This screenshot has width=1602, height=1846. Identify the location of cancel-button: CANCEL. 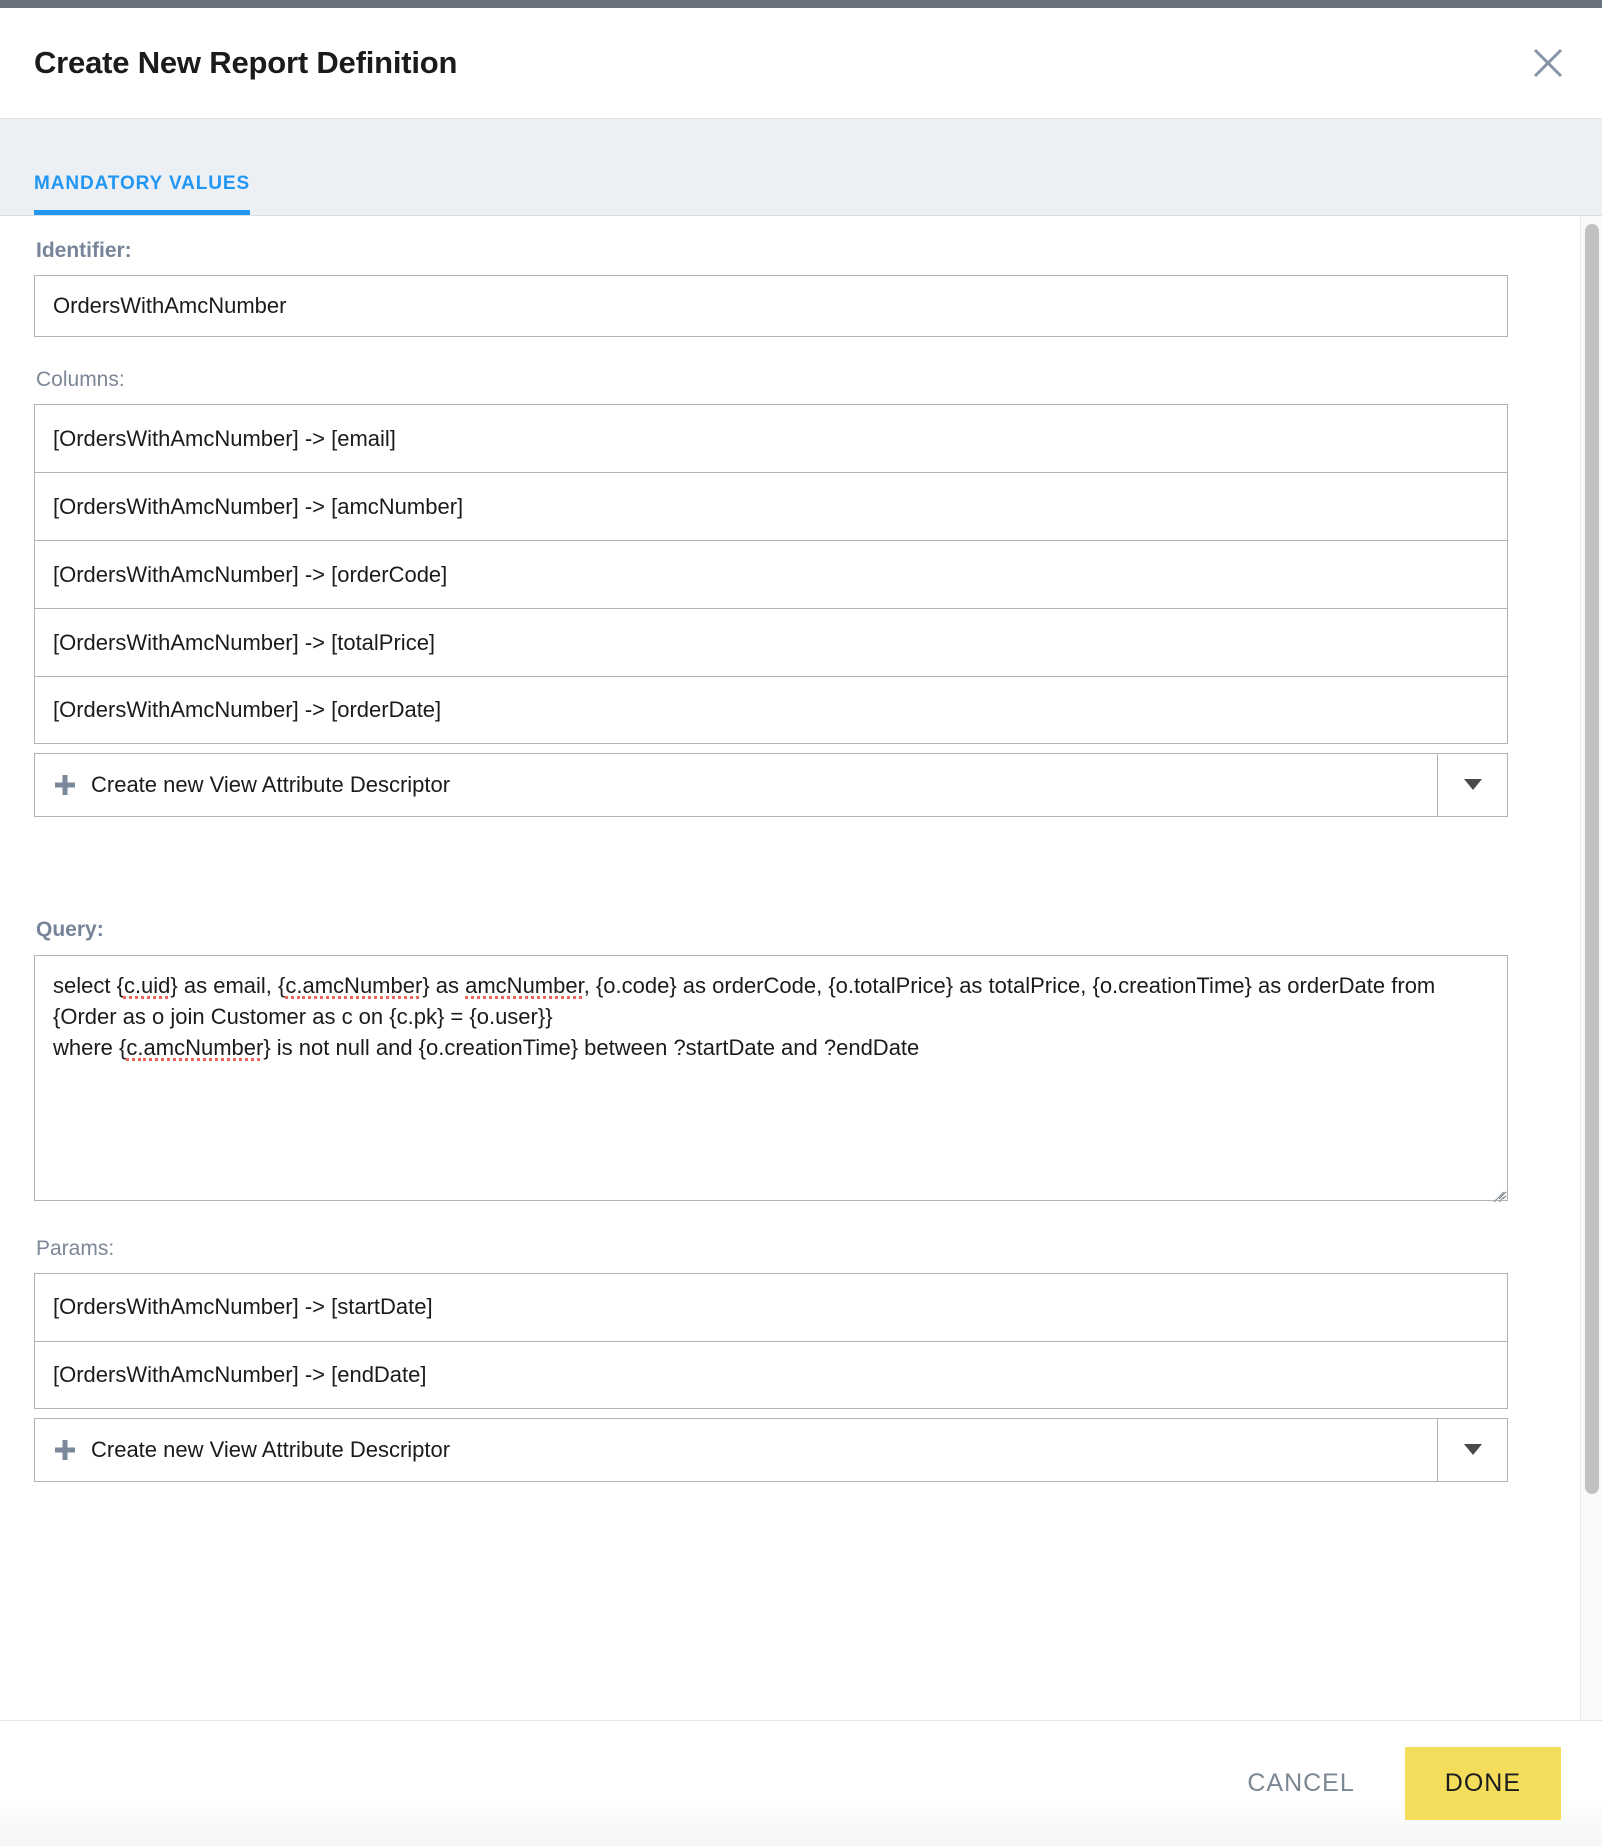
(1300, 1783).